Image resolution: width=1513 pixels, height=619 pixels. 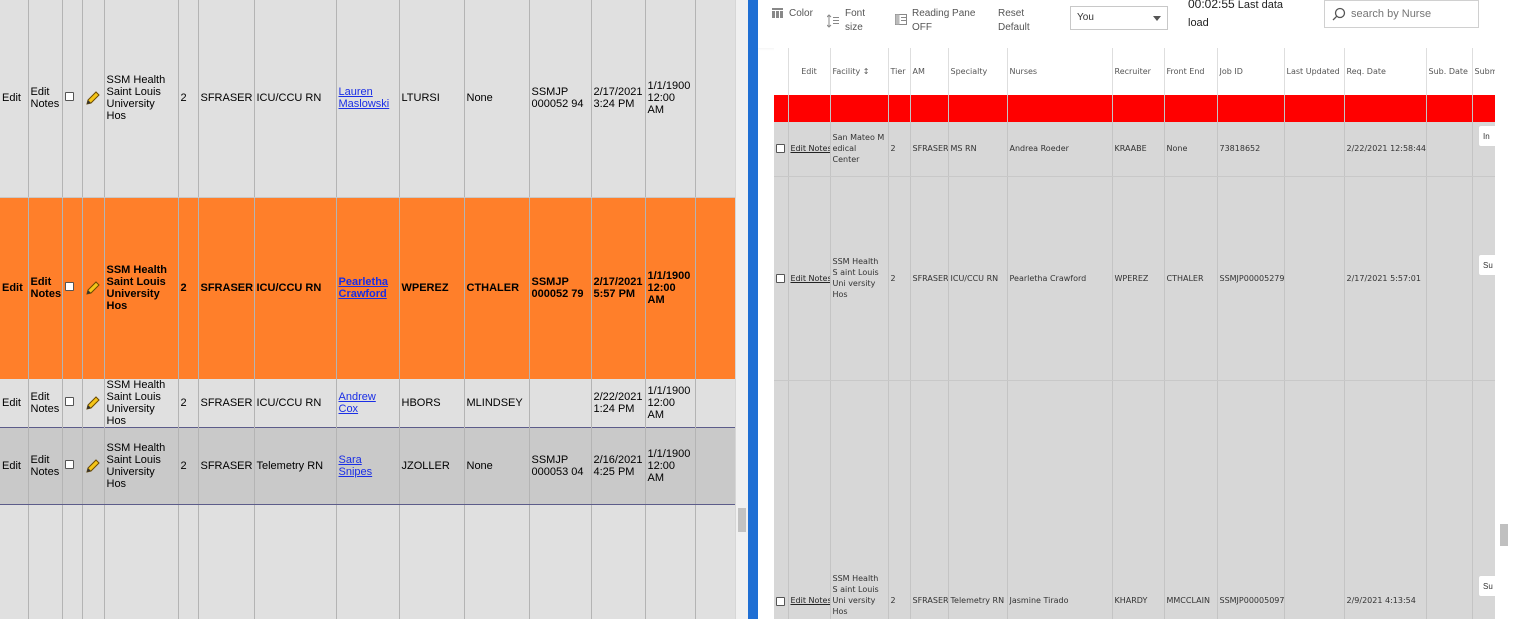 I want to click on nurse-link: Lauren Maslowski, so click(x=364, y=98).